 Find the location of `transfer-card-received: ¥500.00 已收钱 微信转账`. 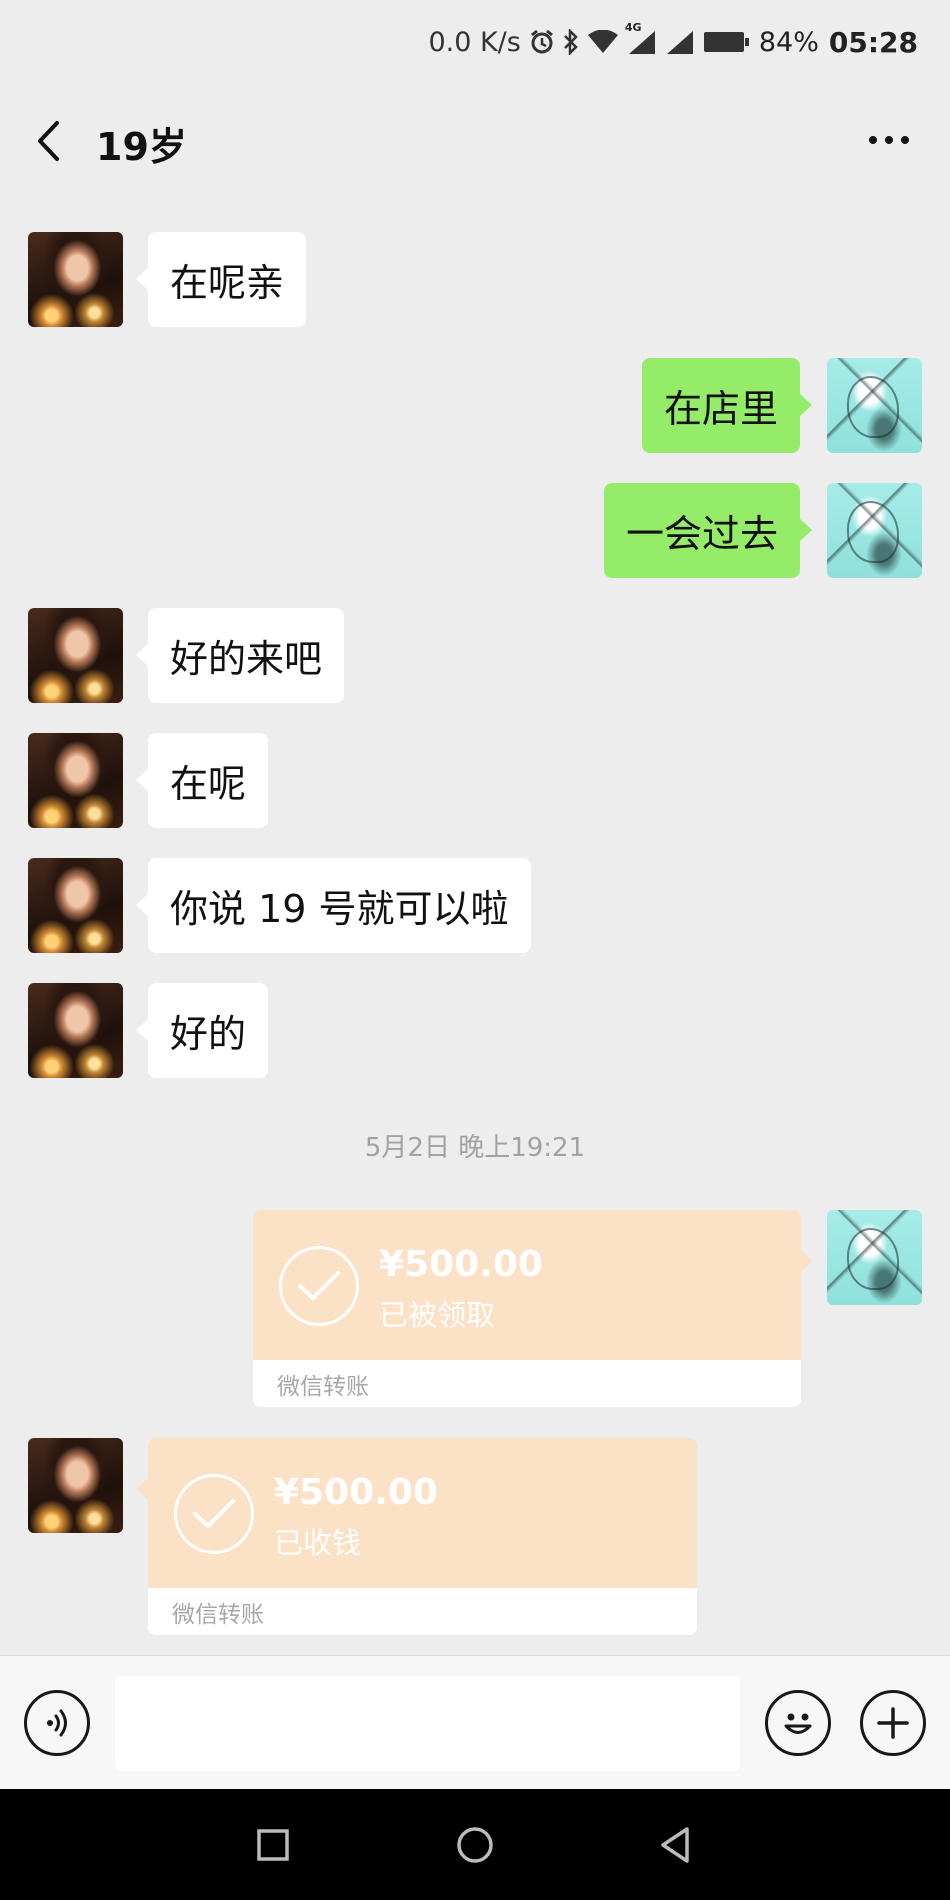

transfer-card-received: ¥500.00 已收钱 微信转账 is located at coordinates (416, 1536).